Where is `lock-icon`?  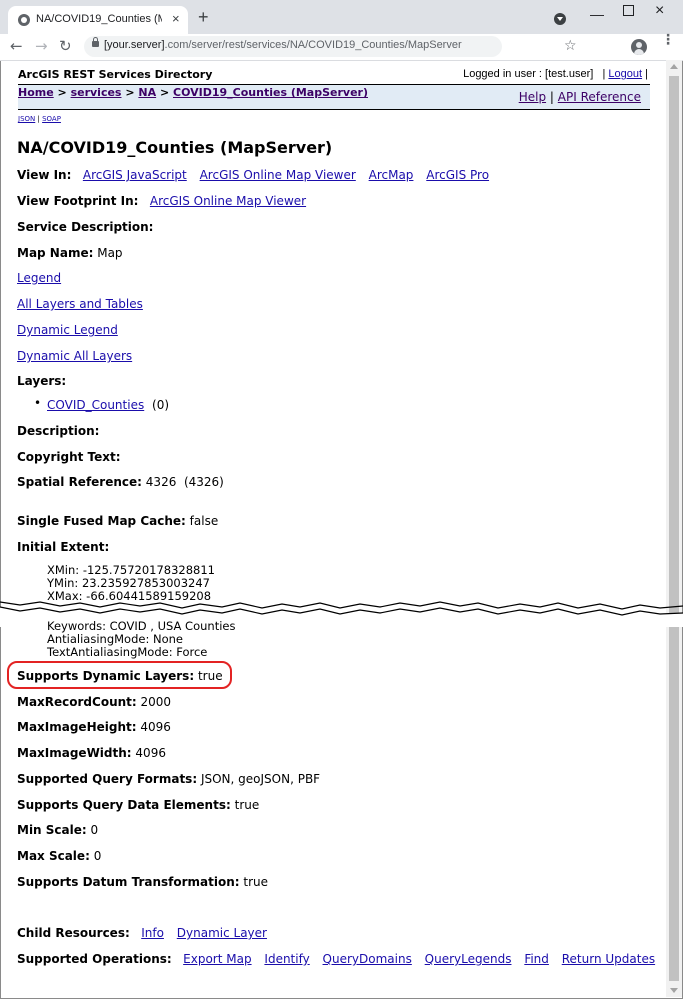 lock-icon is located at coordinates (95, 42).